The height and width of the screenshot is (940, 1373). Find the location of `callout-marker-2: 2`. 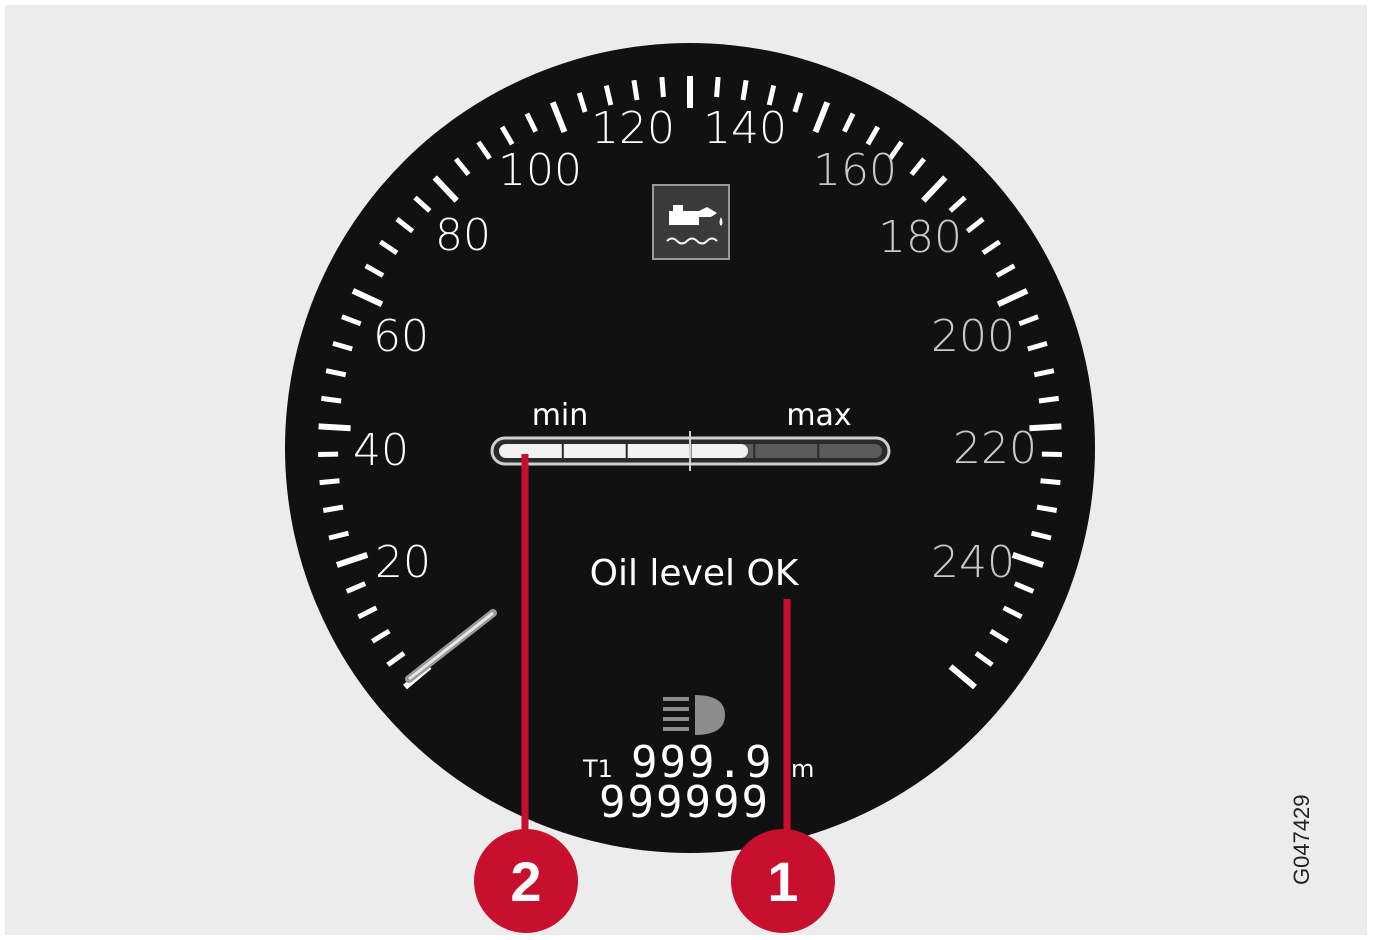

callout-marker-2: 2 is located at coordinates (526, 881).